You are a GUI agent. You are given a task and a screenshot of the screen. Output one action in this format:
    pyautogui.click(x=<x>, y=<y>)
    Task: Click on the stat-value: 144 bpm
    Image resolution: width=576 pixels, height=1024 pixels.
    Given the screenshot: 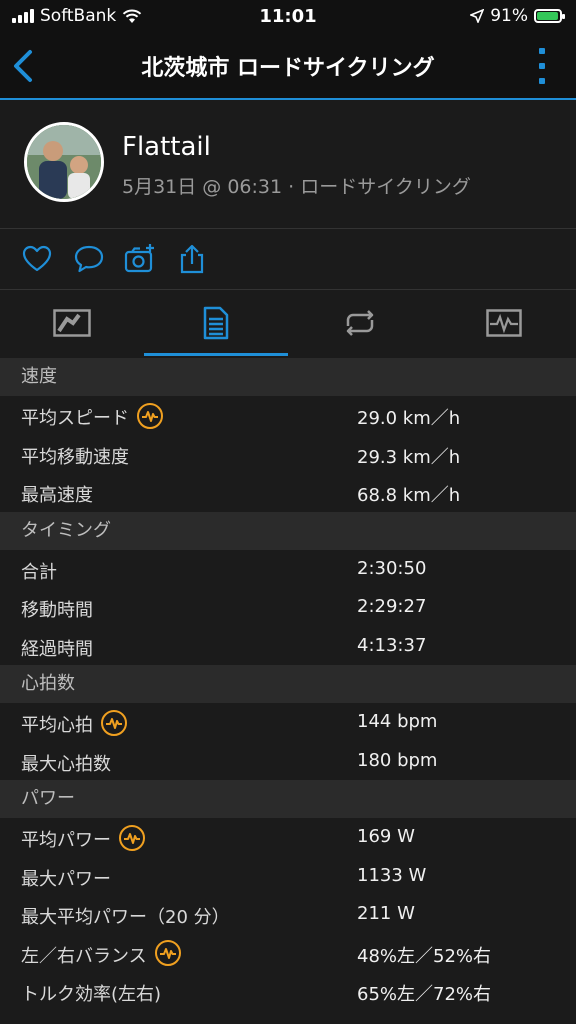 What is the action you would take?
    pyautogui.click(x=397, y=721)
    